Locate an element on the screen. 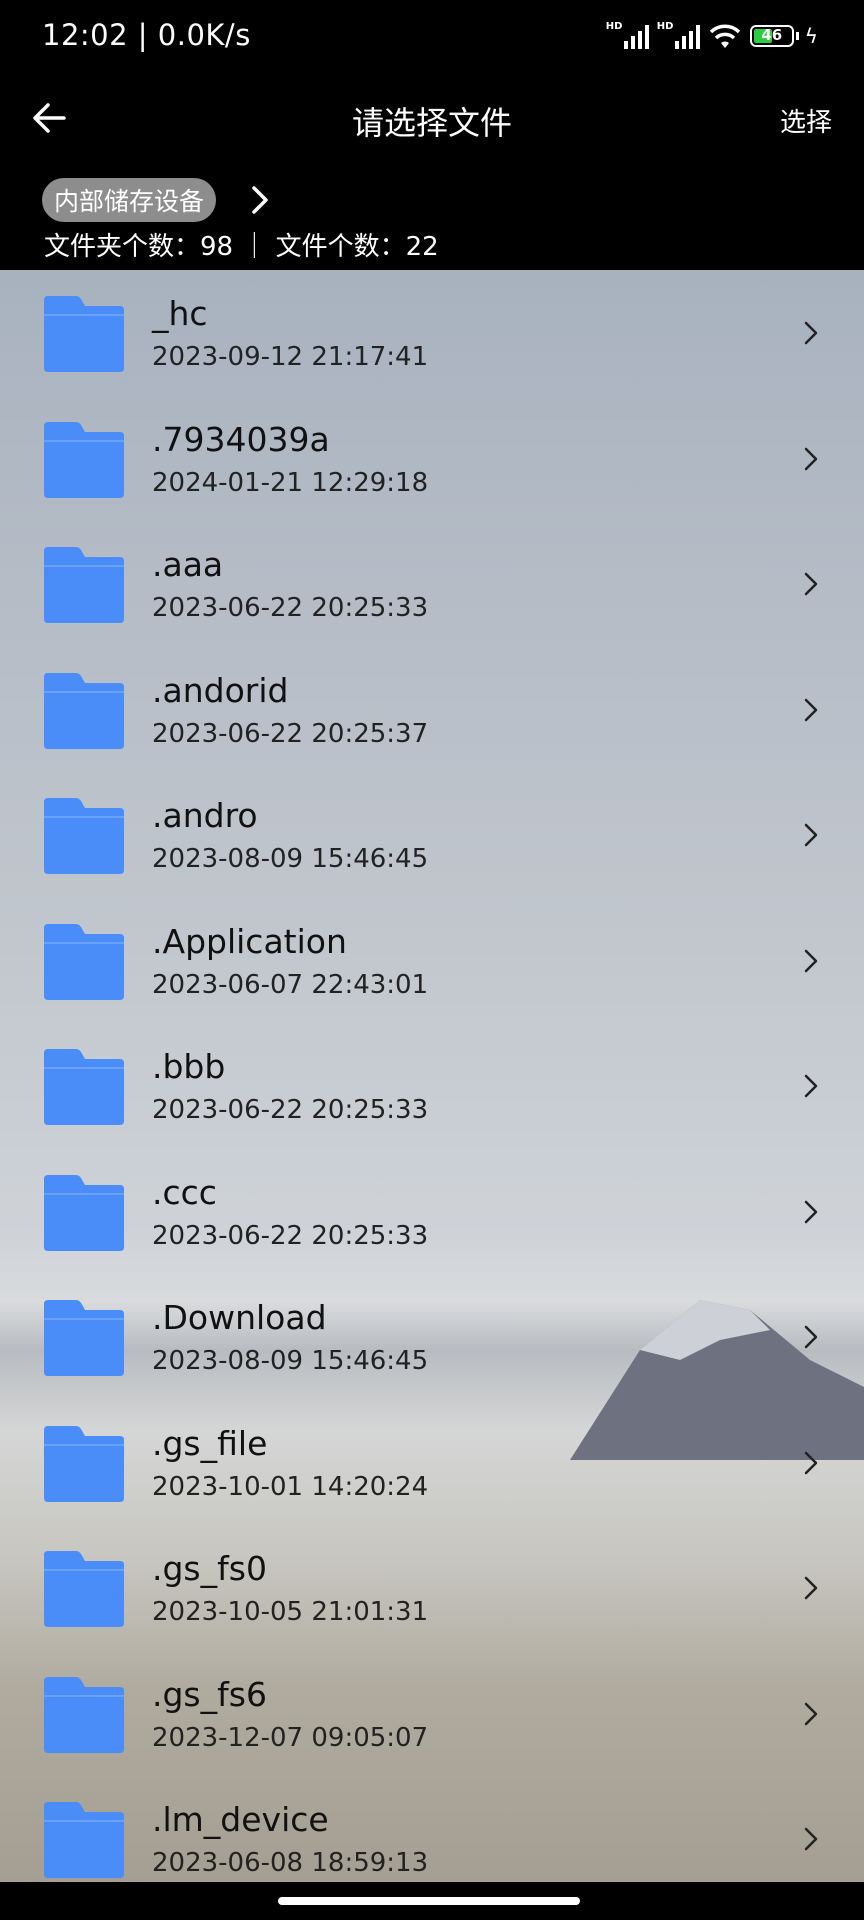 The width and height of the screenshot is (864, 1920). battery-level: 46 is located at coordinates (772, 35).